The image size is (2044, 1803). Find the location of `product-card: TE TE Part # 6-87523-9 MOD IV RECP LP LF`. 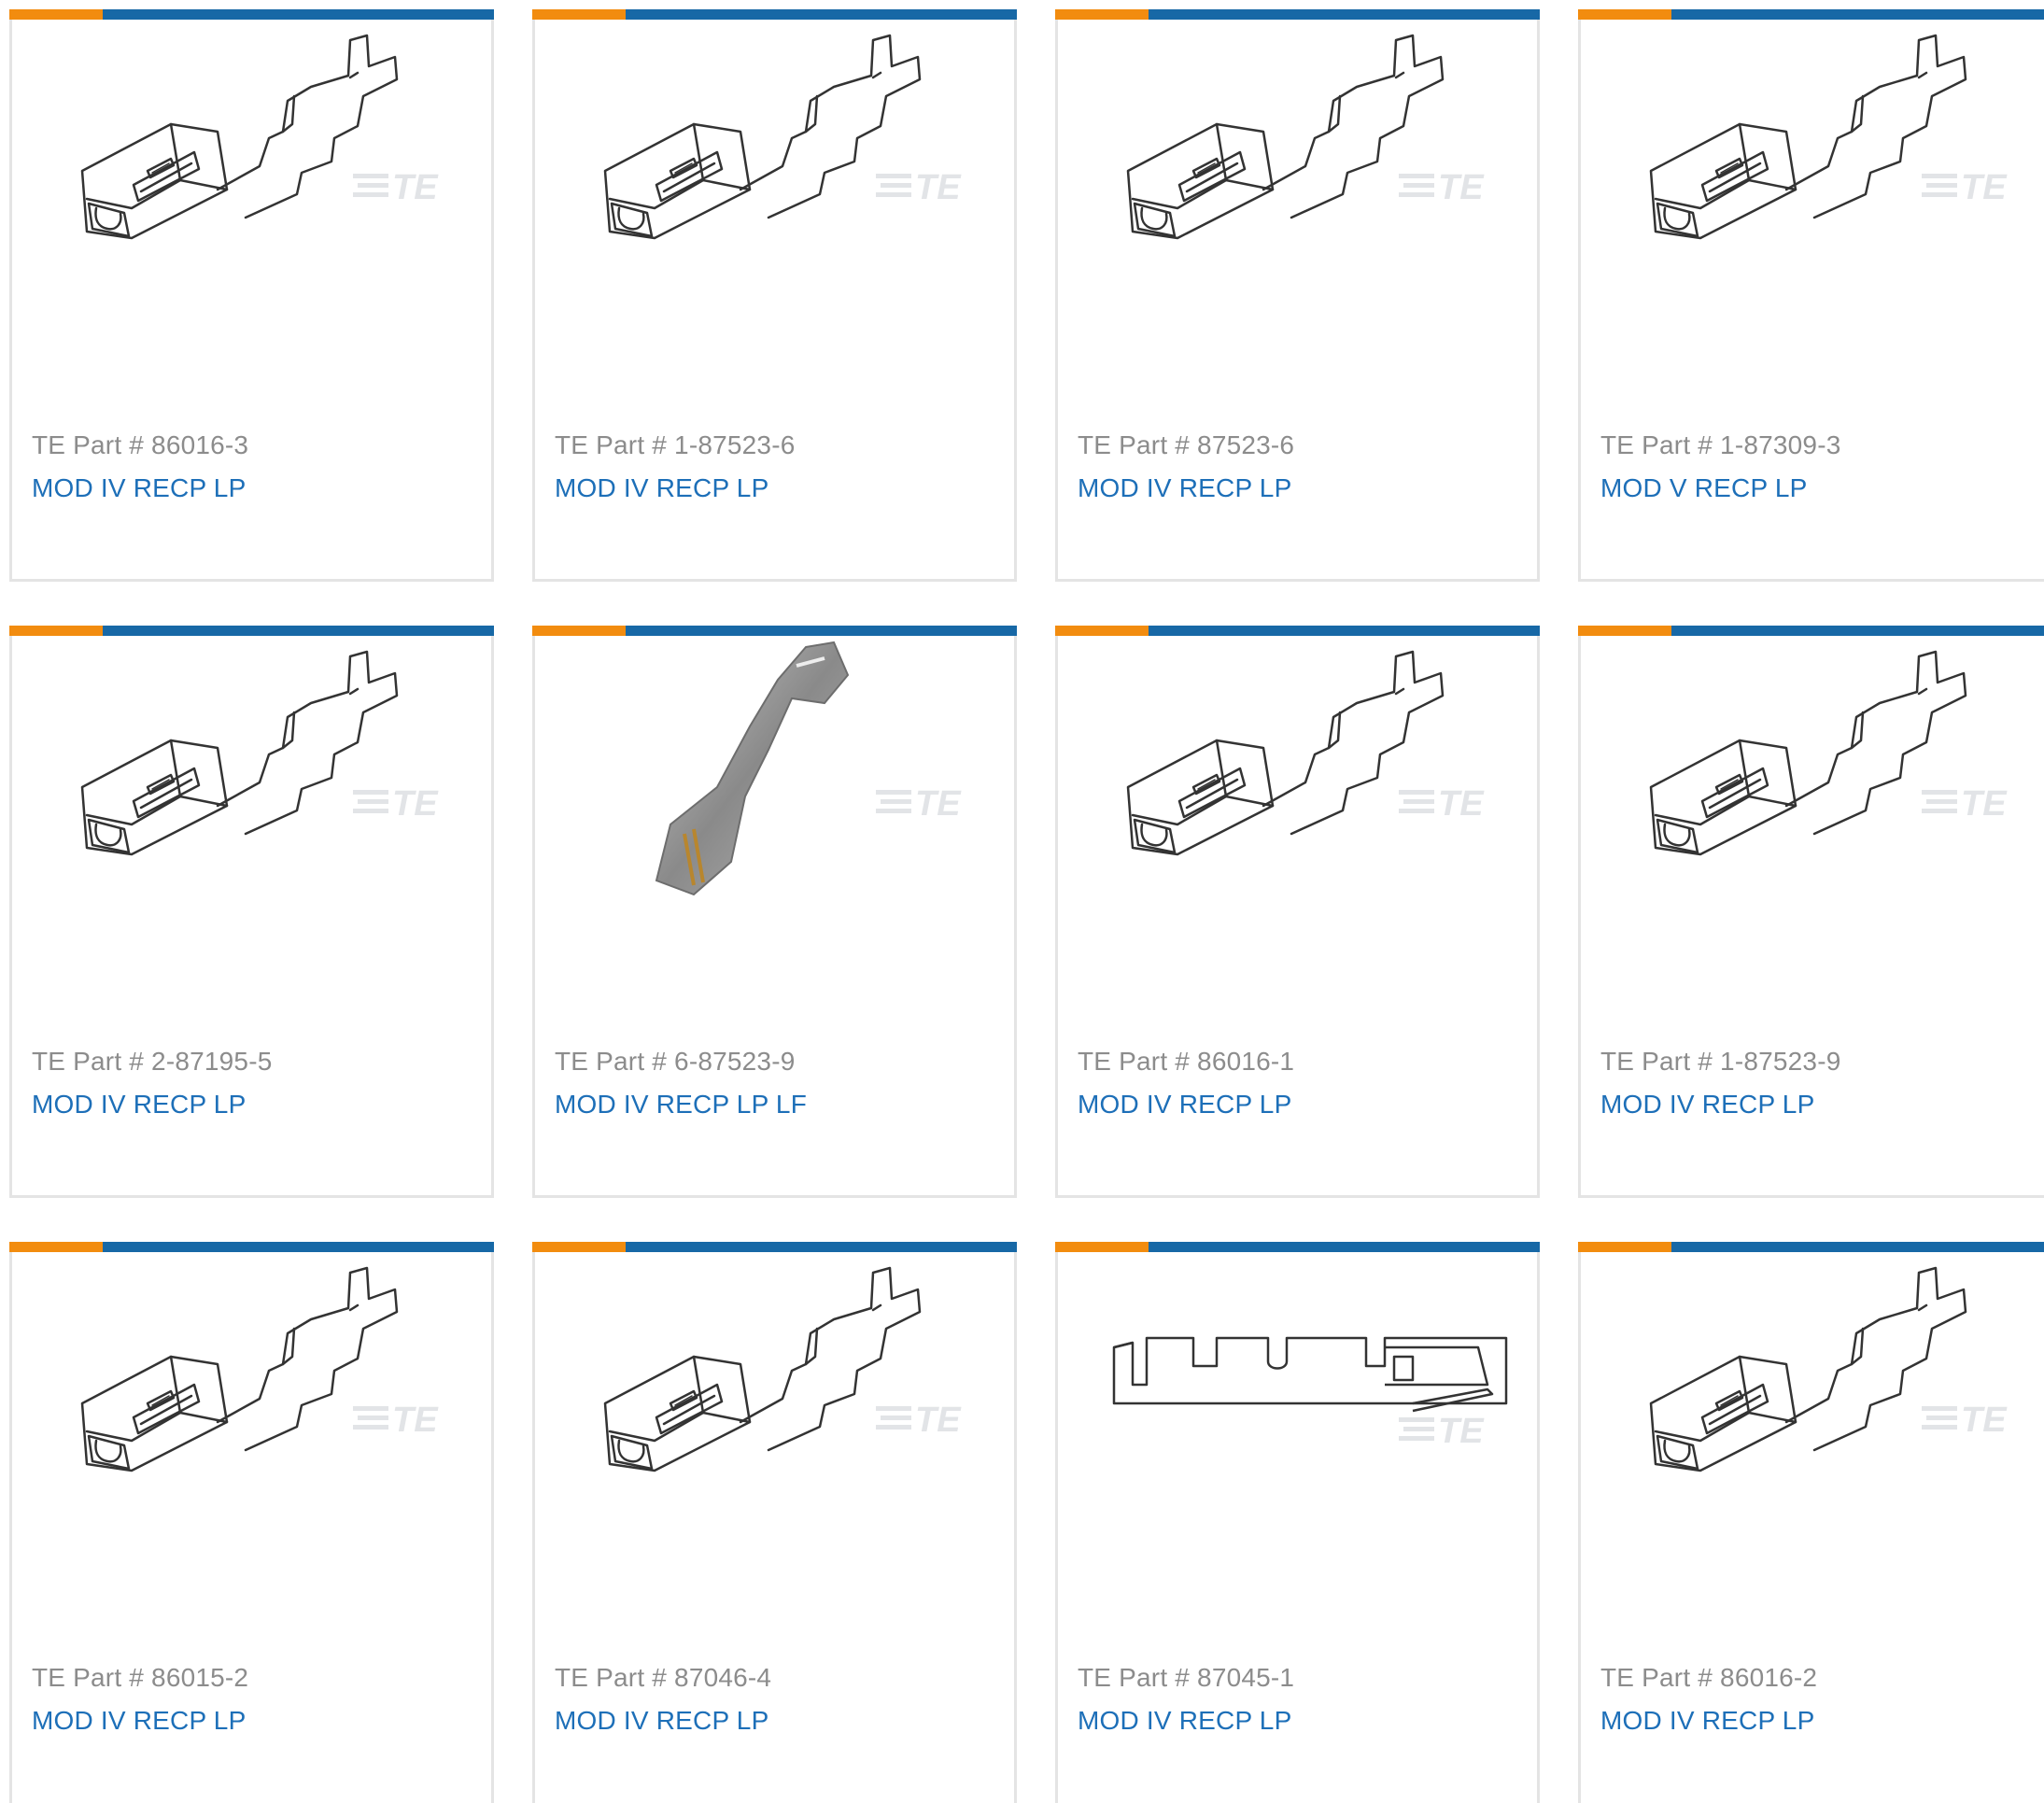

product-card: TE TE Part # 6-87523-9 MOD IV RECP LP LF is located at coordinates (774, 912).